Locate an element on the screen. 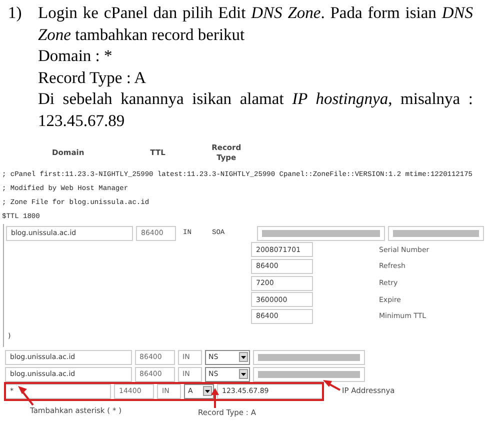 The height and width of the screenshot is (432, 487). instruction-text: Record Type : A is located at coordinates (93, 77).